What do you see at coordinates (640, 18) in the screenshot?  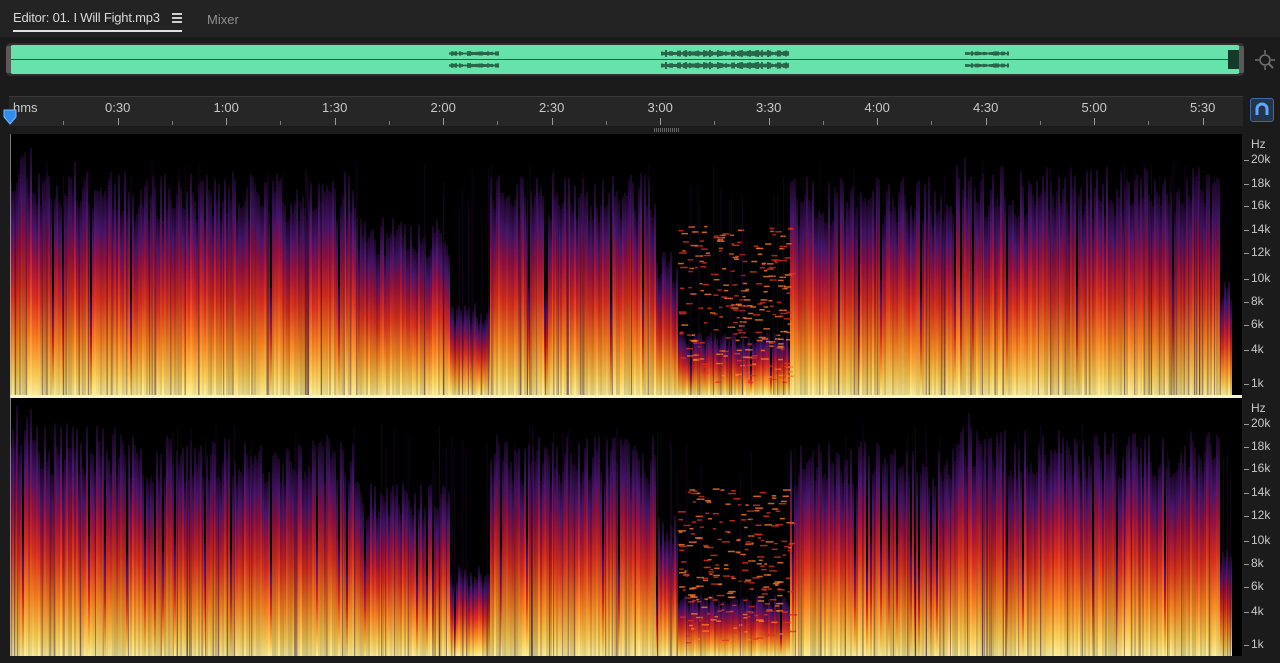 I see `panel-tab-bar: Editor: 01. I Will Fight.mp3 Mixer` at bounding box center [640, 18].